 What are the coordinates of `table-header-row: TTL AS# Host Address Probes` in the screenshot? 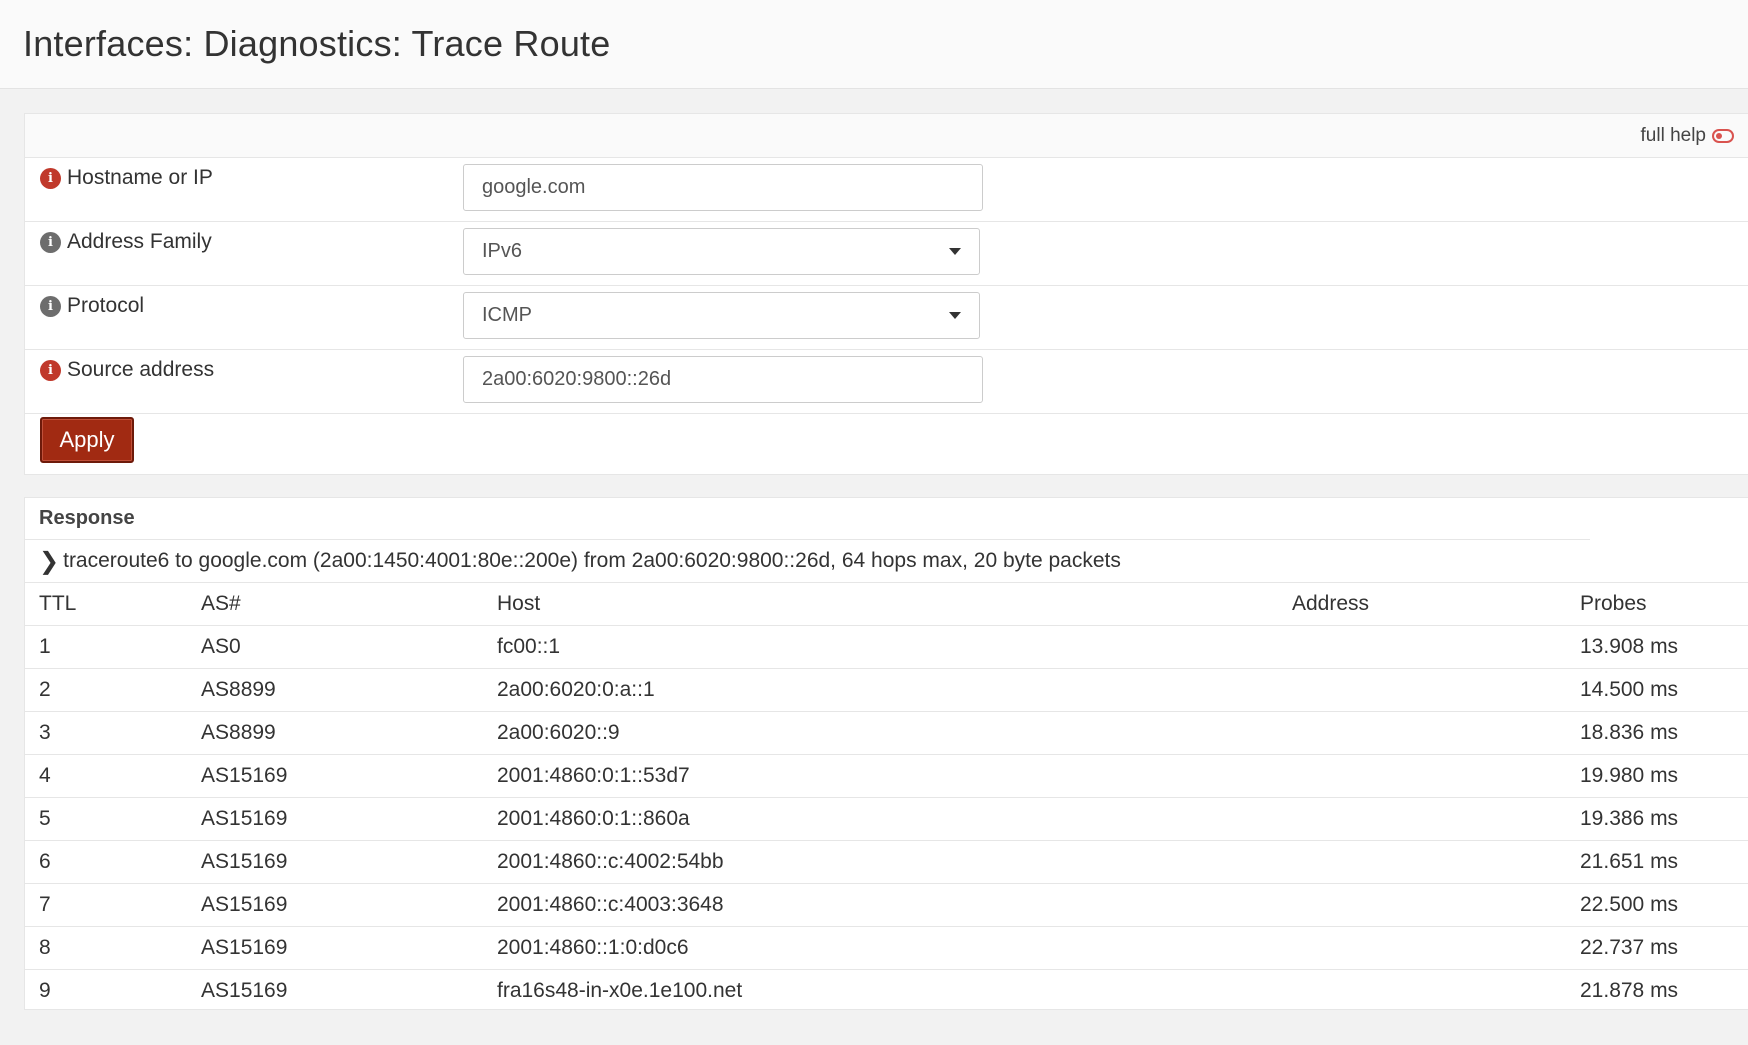 It's located at (886, 604).